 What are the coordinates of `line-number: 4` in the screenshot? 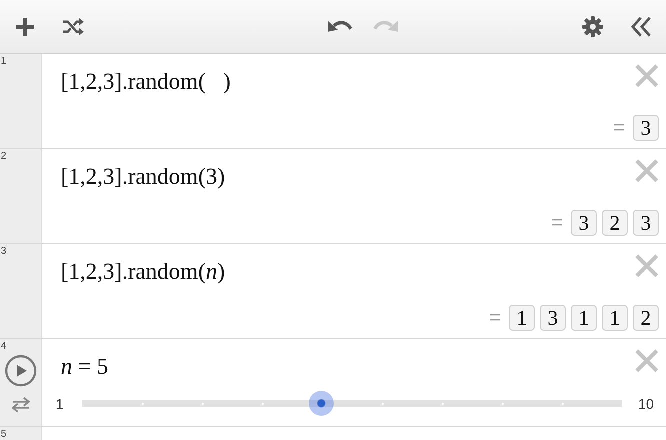 It's located at (4, 346).